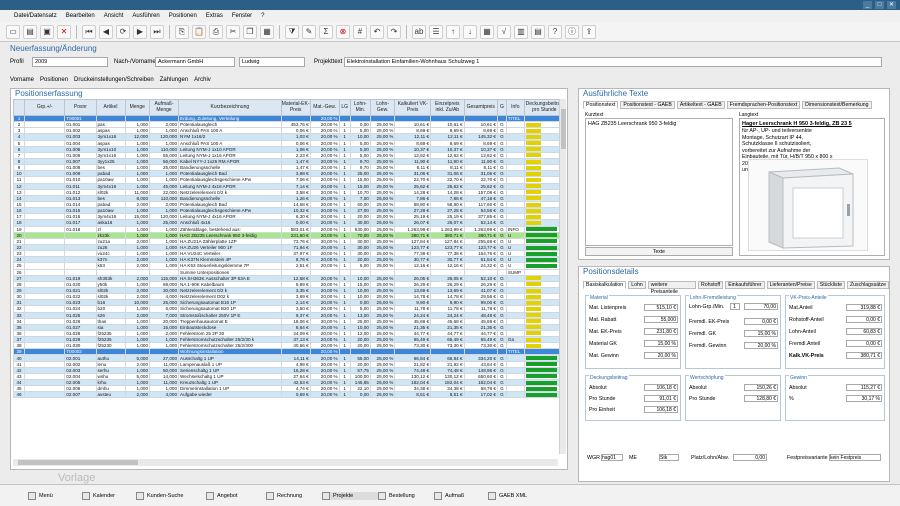 This screenshot has height=506, width=900. Describe the element at coordinates (309, 31) in the screenshot. I see `edit-icon: ✎` at that location.